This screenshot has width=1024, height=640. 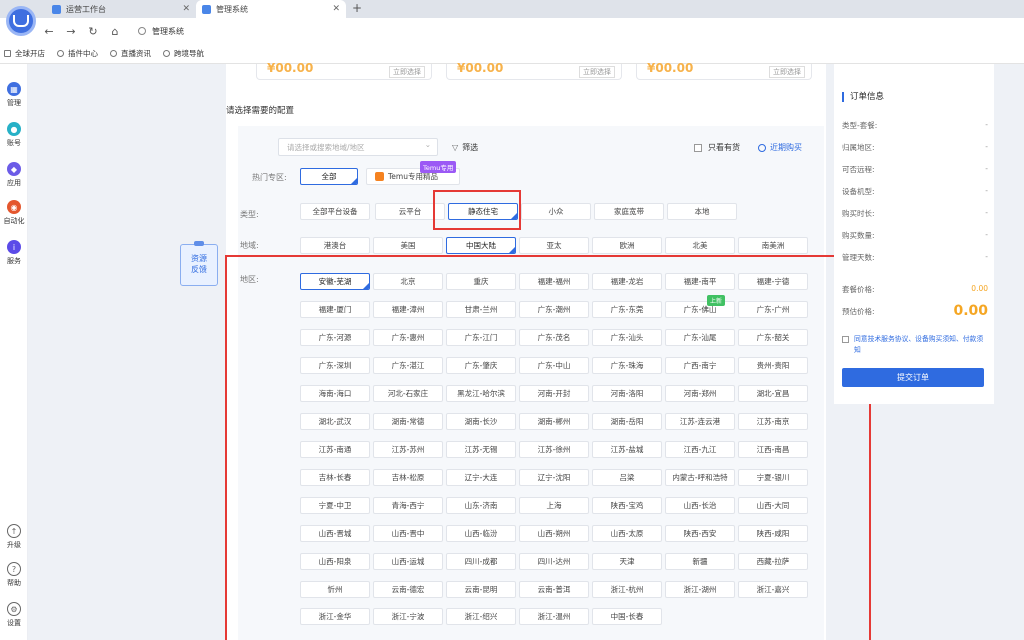 What do you see at coordinates (14, 247) in the screenshot?
I see `info-icon: i` at bounding box center [14, 247].